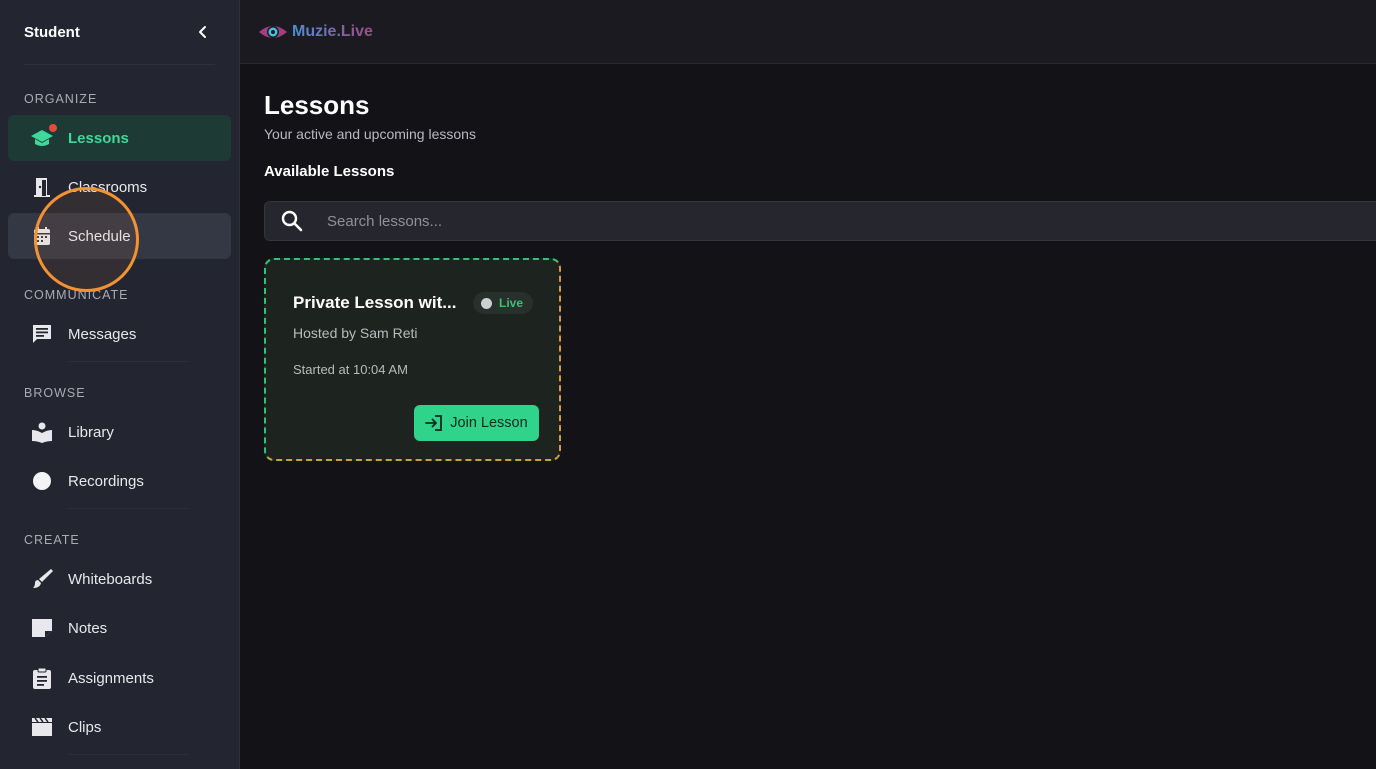 The image size is (1376, 769). I want to click on brand-logo: Muzie.Live, so click(315, 32).